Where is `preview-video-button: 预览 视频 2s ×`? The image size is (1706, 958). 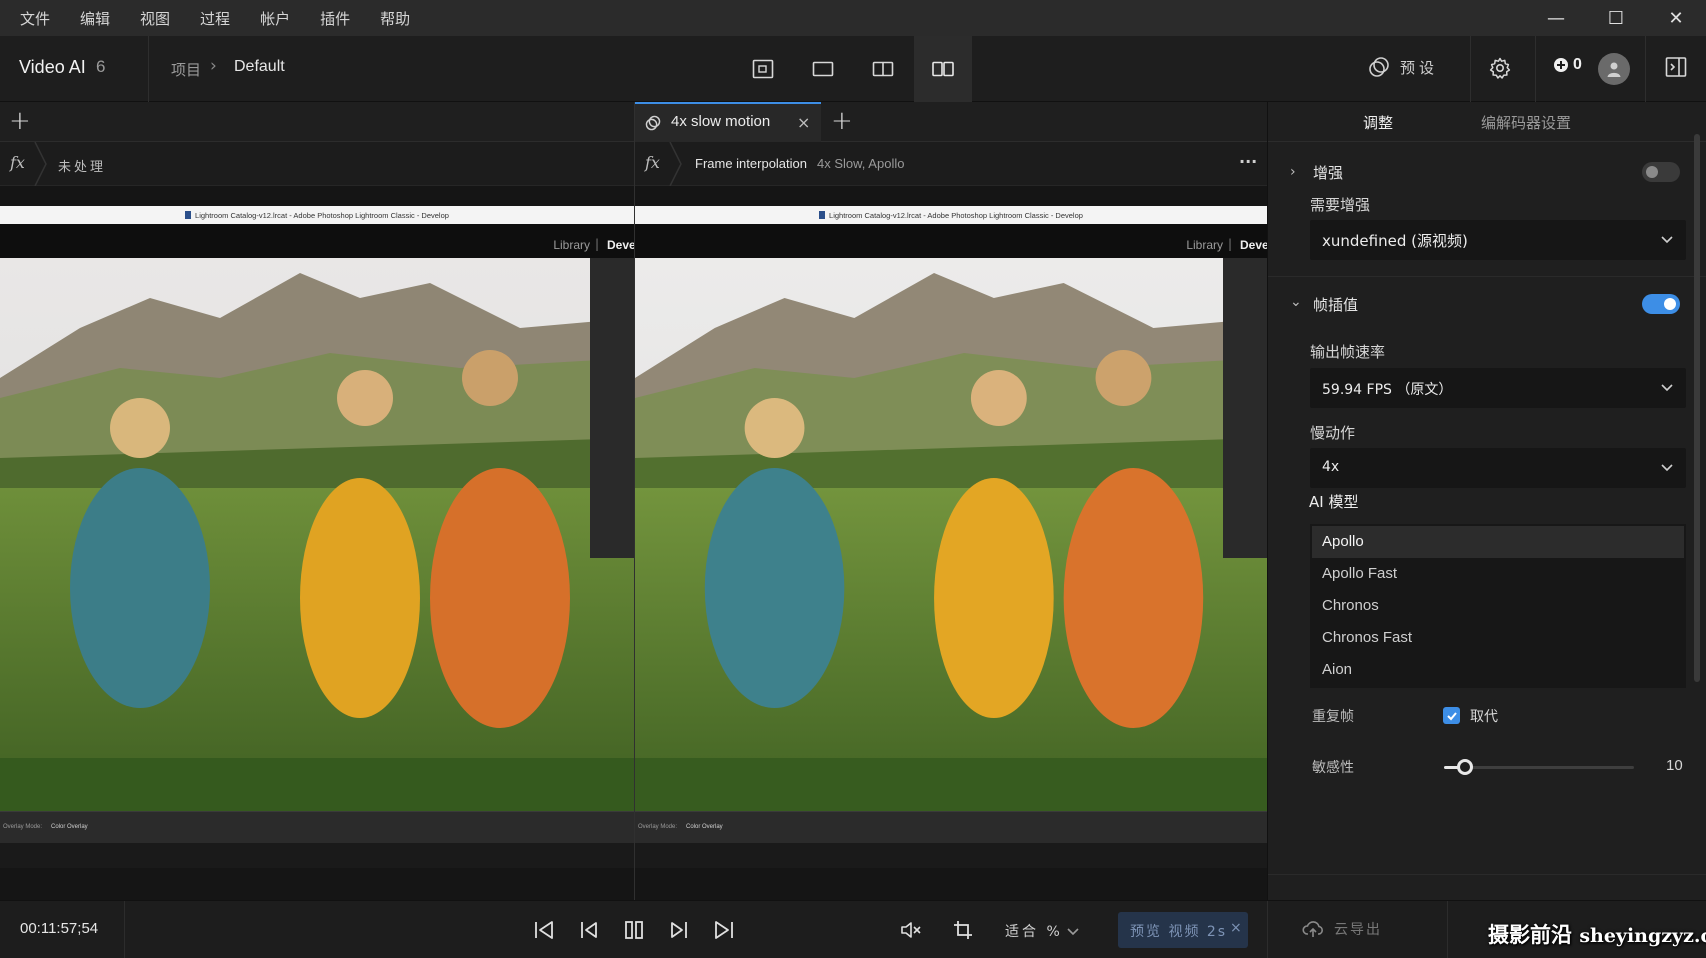
preview-video-button: 预览 视频 2s × is located at coordinates (1183, 930).